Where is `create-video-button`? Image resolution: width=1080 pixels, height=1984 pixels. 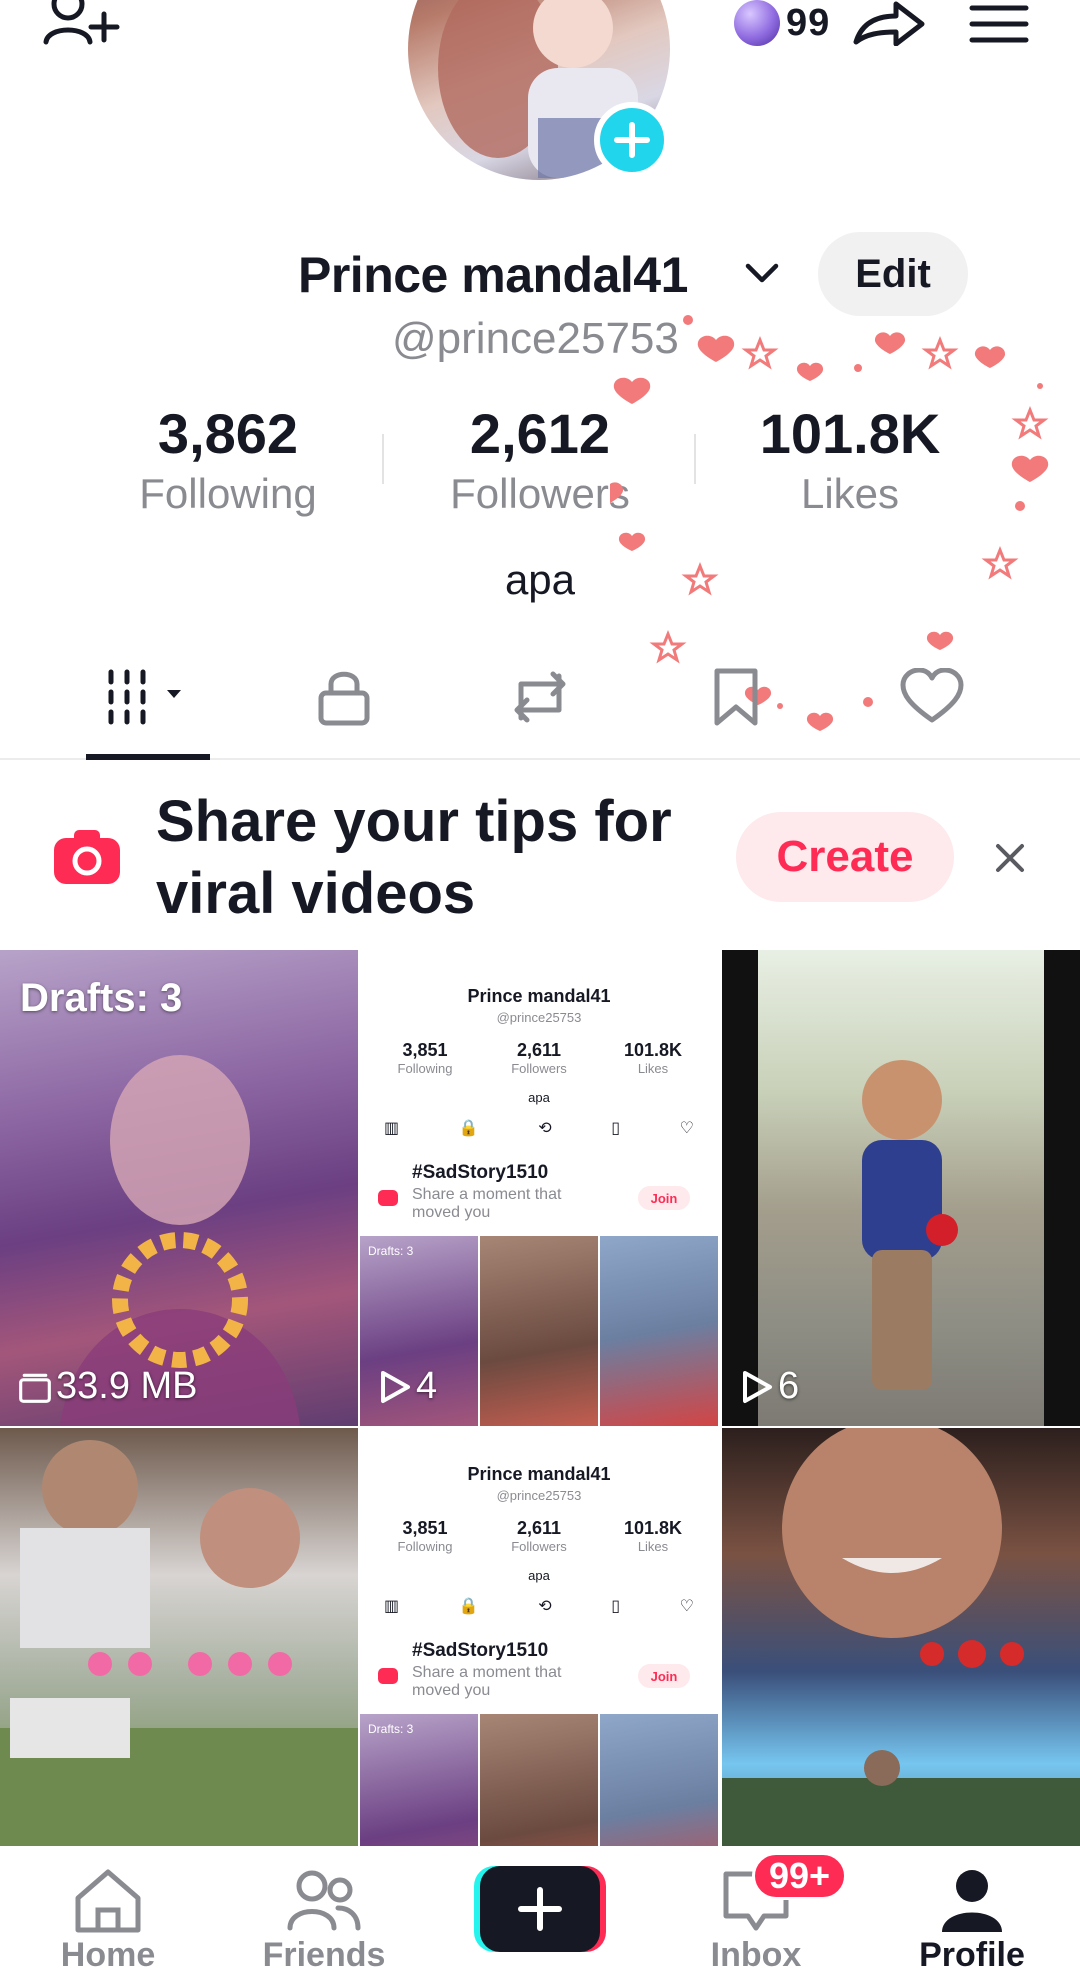 create-video-button is located at coordinates (540, 1909).